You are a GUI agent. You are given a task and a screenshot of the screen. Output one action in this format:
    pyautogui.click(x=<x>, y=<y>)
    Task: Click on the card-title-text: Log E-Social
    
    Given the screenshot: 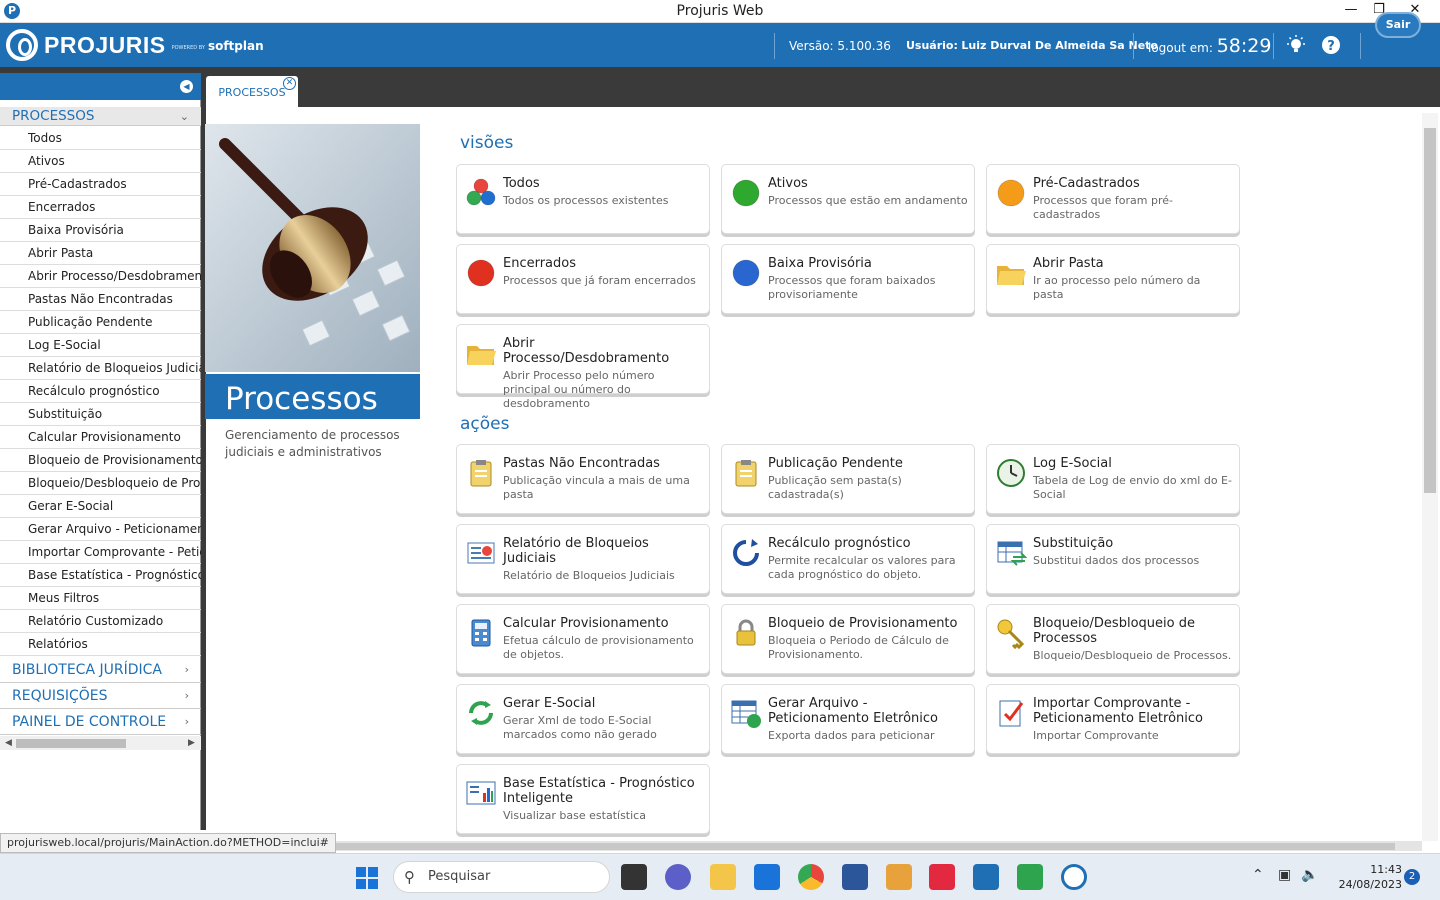 What is the action you would take?
    pyautogui.click(x=1072, y=463)
    